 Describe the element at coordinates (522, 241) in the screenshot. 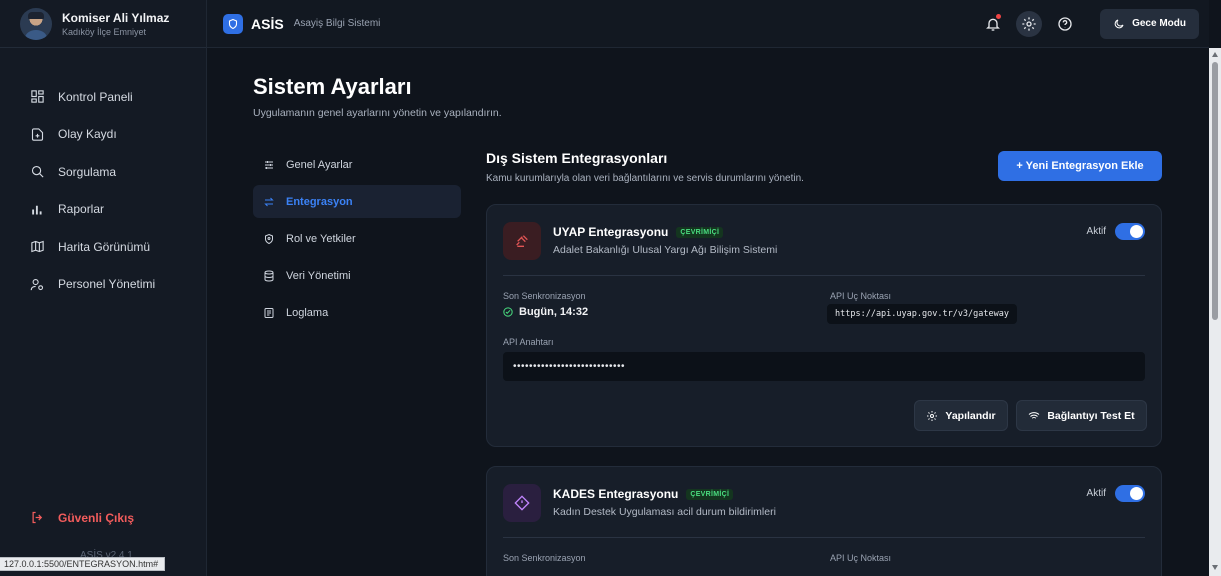

I see `gavel-icon` at that location.